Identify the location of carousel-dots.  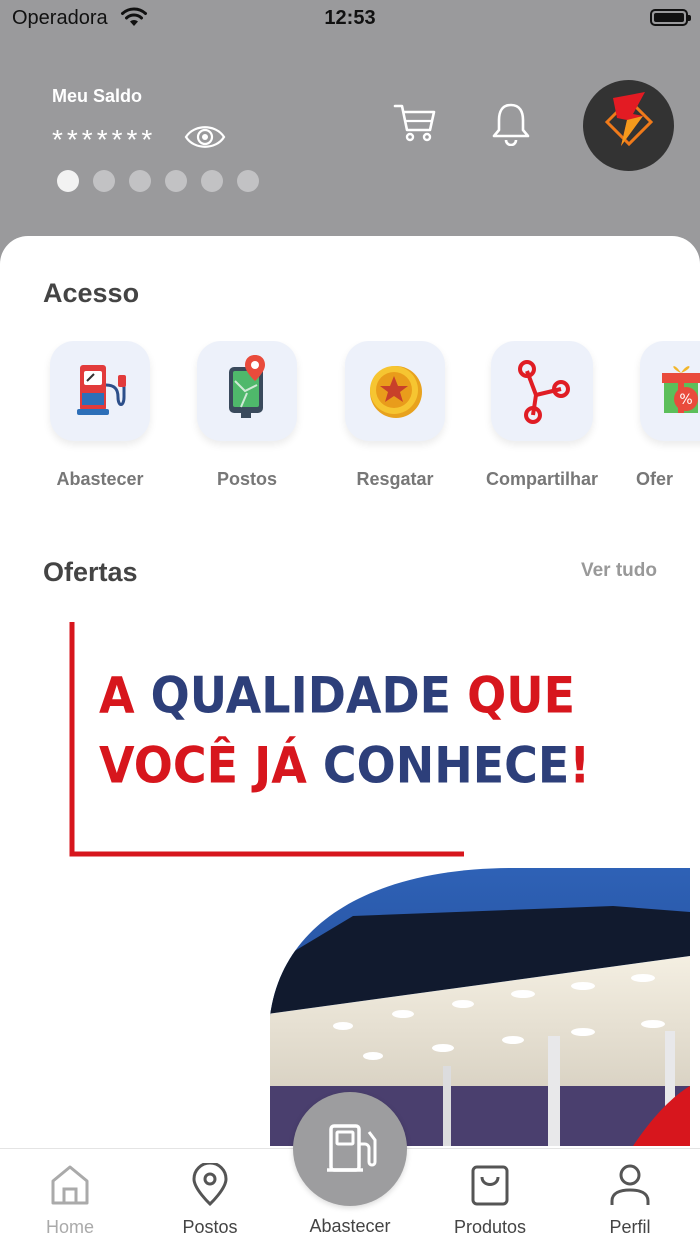
(158, 181).